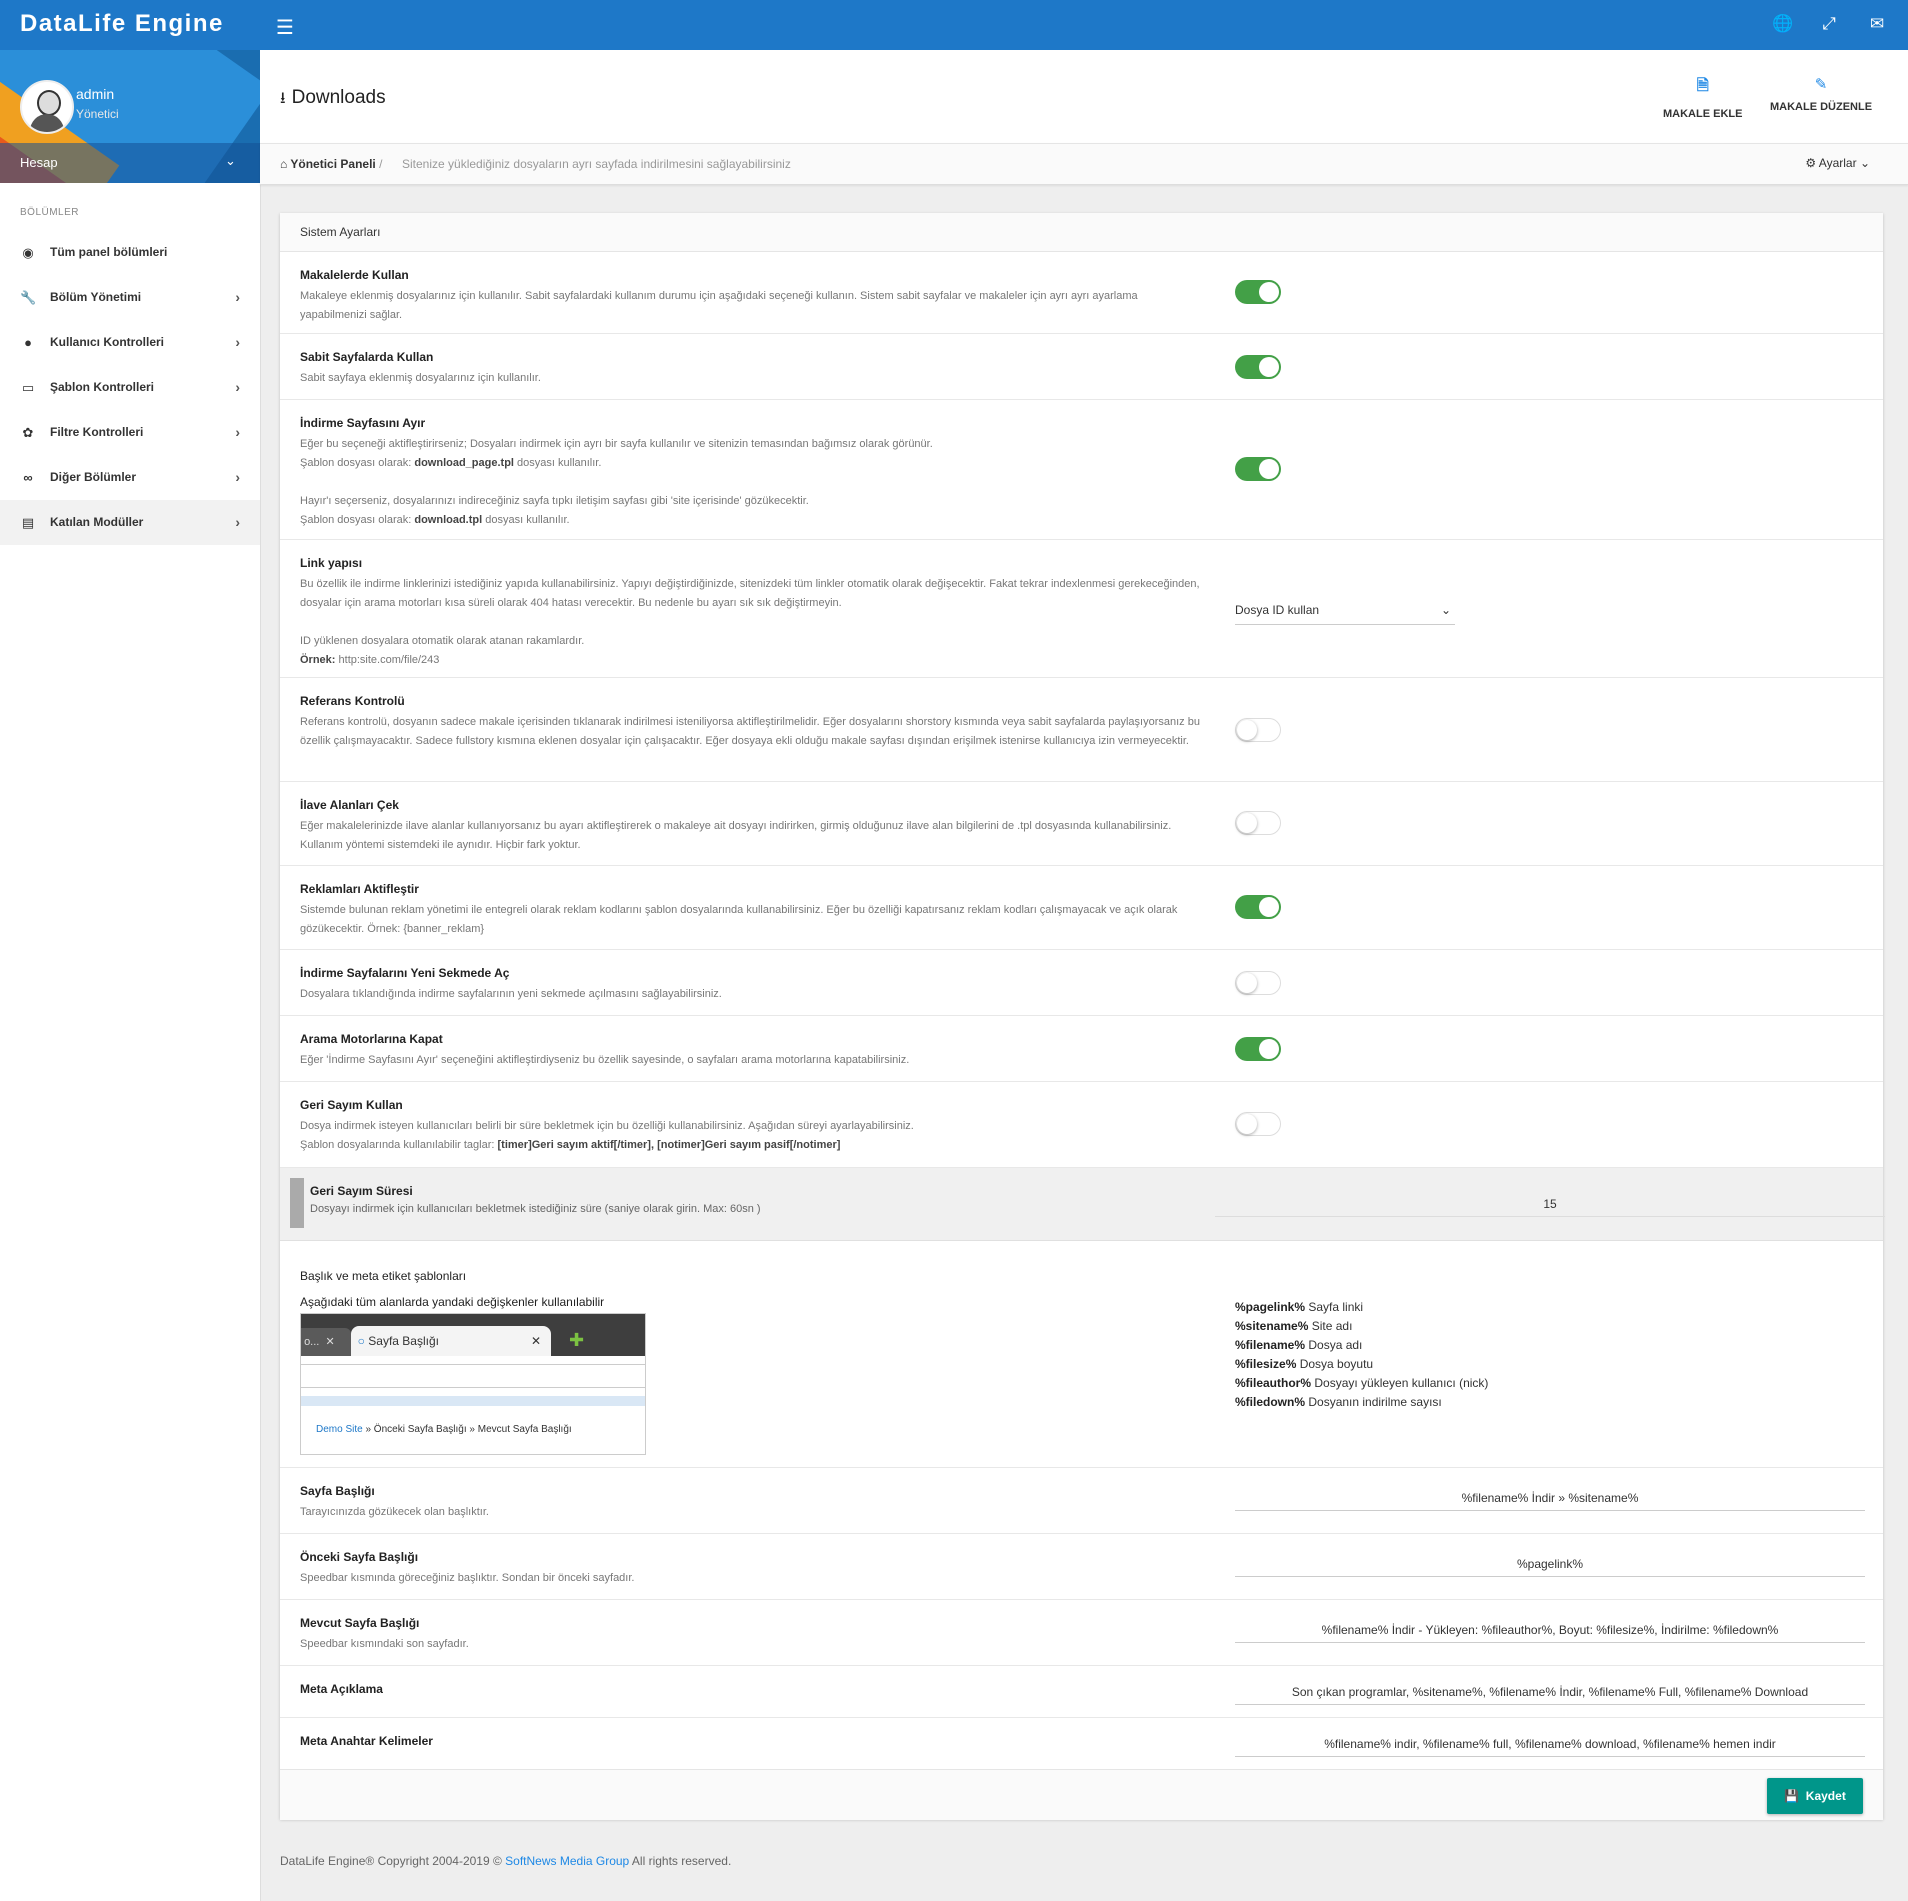 The image size is (1908, 1901). What do you see at coordinates (341, 1689) in the screenshot?
I see `setting-title: Meta Açıklama` at bounding box center [341, 1689].